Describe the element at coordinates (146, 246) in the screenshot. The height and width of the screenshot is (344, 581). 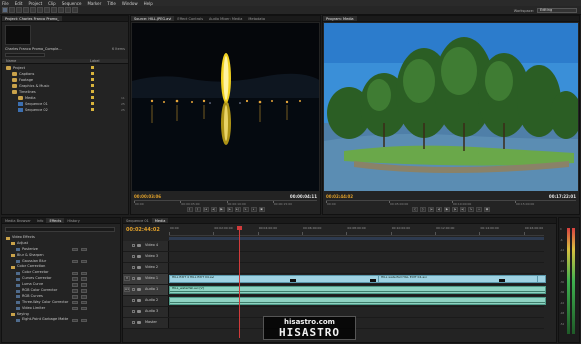
I see `track-header: Video 4` at that location.